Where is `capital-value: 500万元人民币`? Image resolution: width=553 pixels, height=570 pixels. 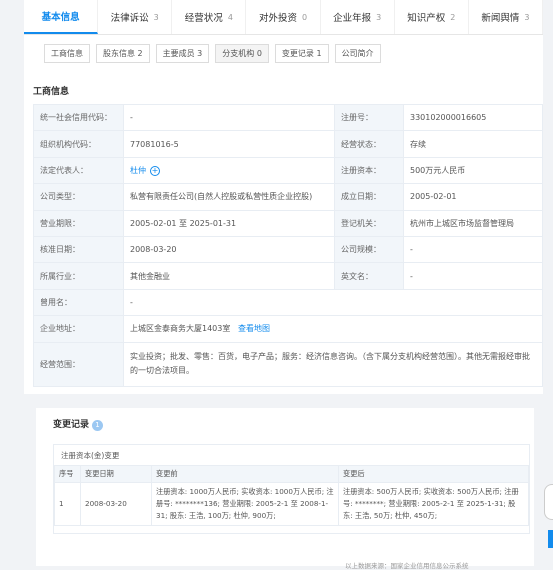 capital-value: 500万元人民币 is located at coordinates (473, 170).